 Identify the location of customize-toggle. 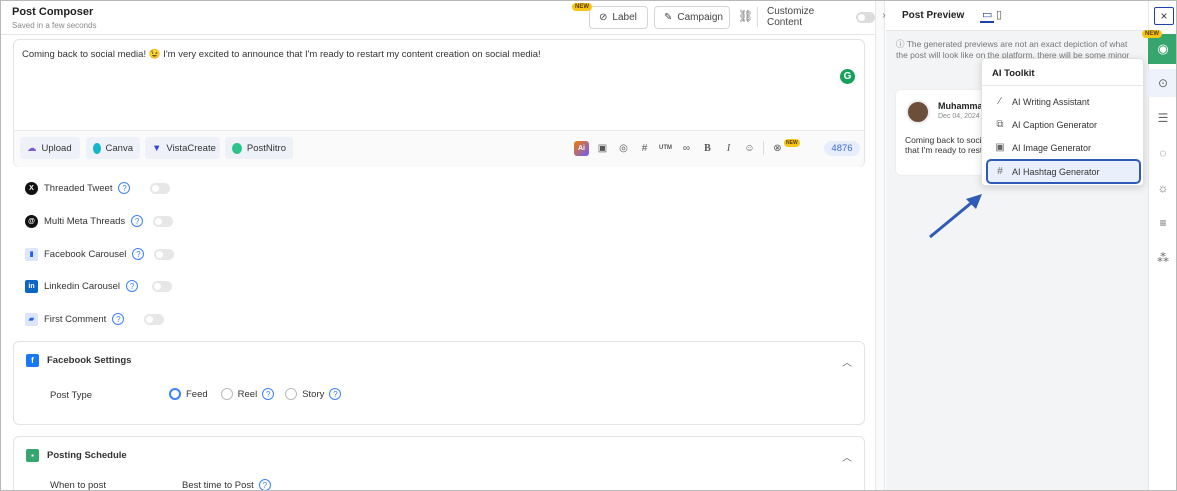
(865, 17).